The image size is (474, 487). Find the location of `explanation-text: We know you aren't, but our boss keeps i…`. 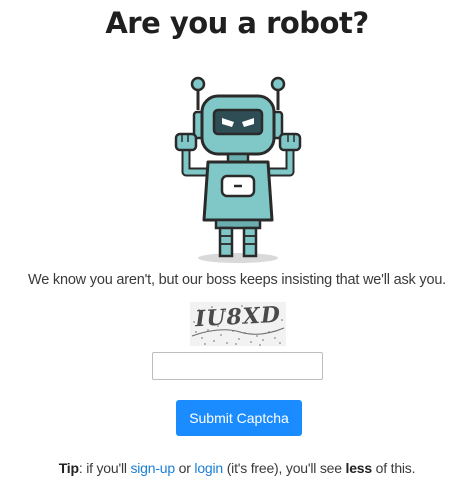

explanation-text: We know you aren't, but our boss keeps i… is located at coordinates (237, 280).